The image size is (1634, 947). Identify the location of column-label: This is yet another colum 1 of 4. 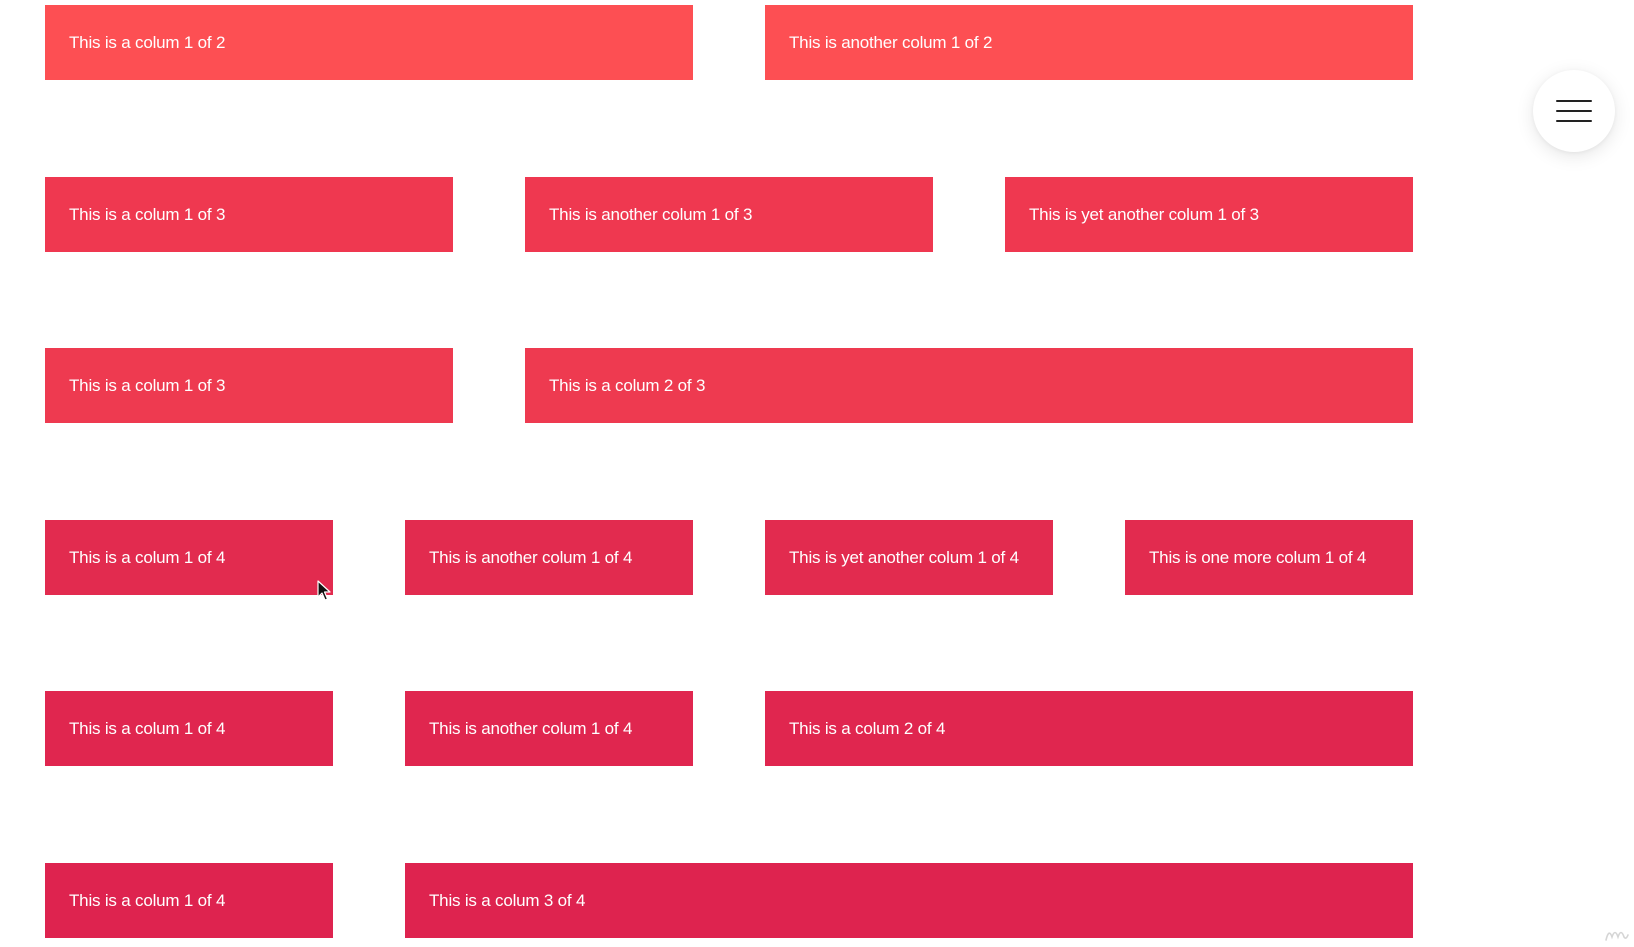
(904, 557).